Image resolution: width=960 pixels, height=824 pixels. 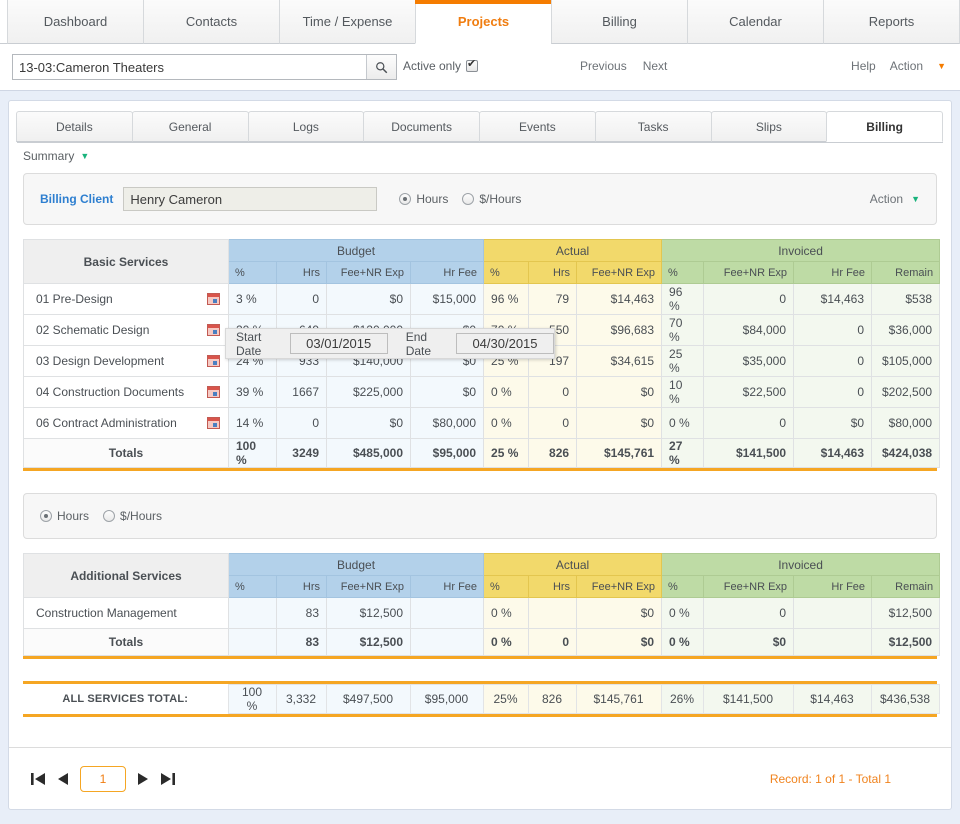 What do you see at coordinates (126, 299) in the screenshot?
I see `row-name-cell: 01 Pre-Design` at bounding box center [126, 299].